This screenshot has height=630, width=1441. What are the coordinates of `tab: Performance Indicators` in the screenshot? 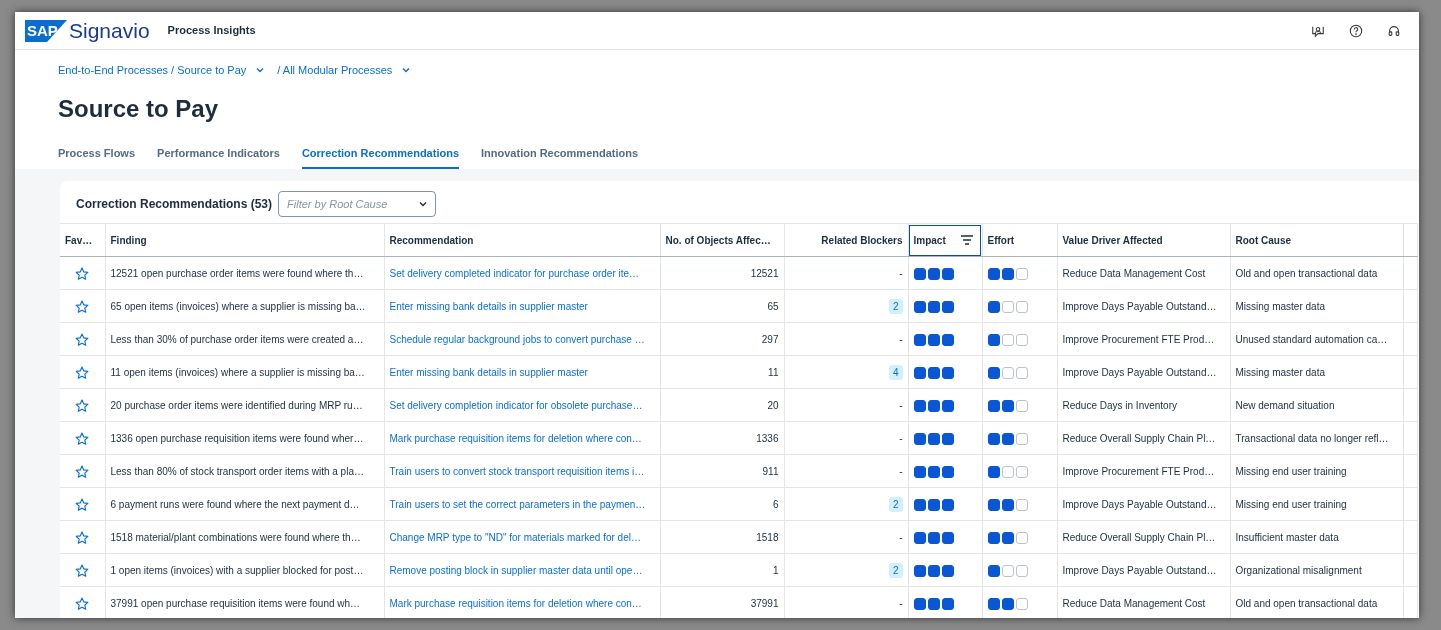 It's located at (218, 156).